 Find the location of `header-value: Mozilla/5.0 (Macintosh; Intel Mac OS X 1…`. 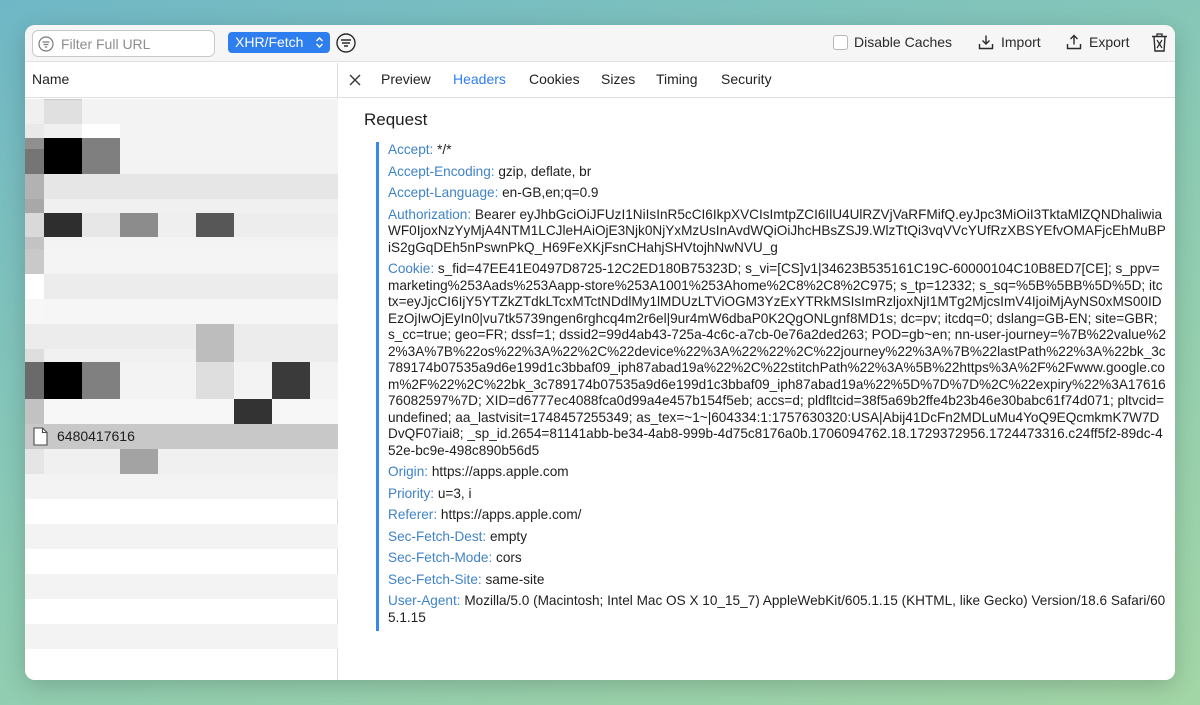

header-value: Mozilla/5.0 (Macintosh; Intel Mac OS X 1… is located at coordinates (777, 609).